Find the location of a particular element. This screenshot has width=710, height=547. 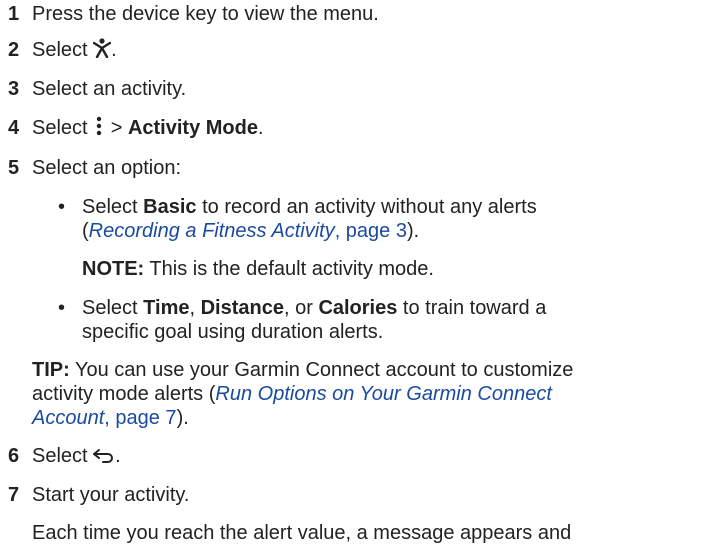

step-number: 2 is located at coordinates (14, 50).